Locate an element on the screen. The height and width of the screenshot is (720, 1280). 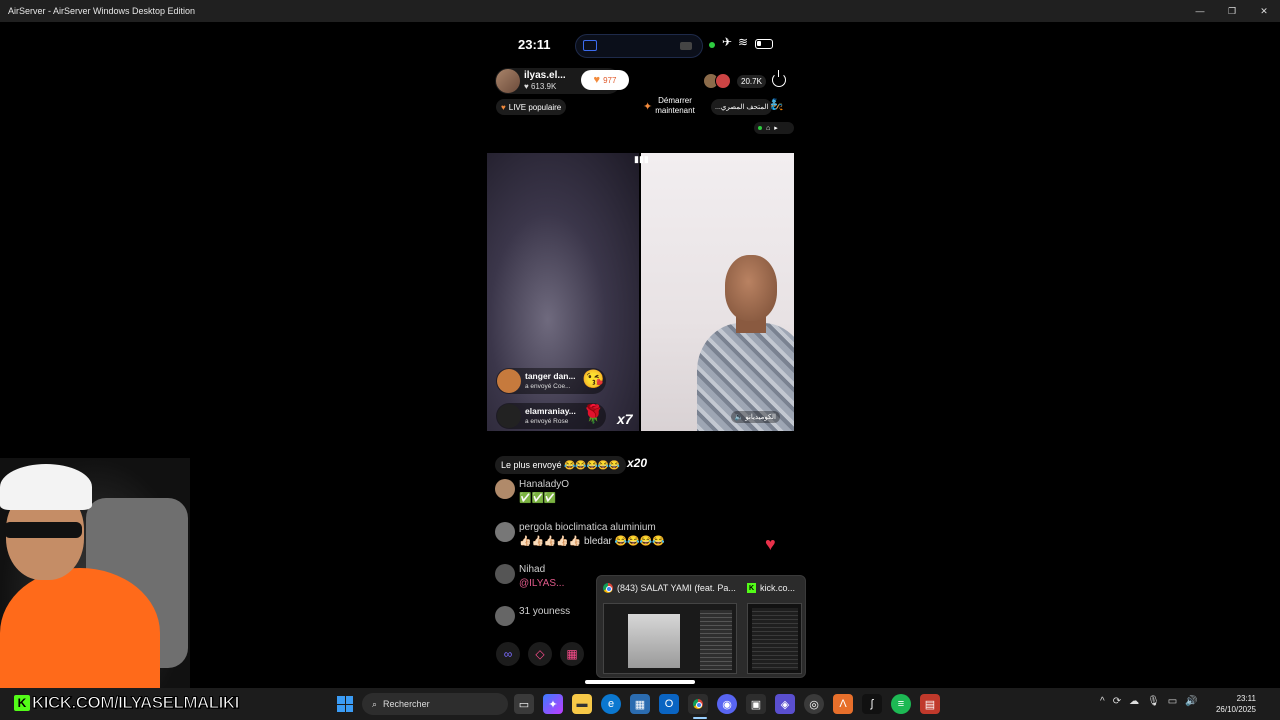
kick-banner: K KICK.COM/ILYASELMALIKI is located at coordinates (127, 703).